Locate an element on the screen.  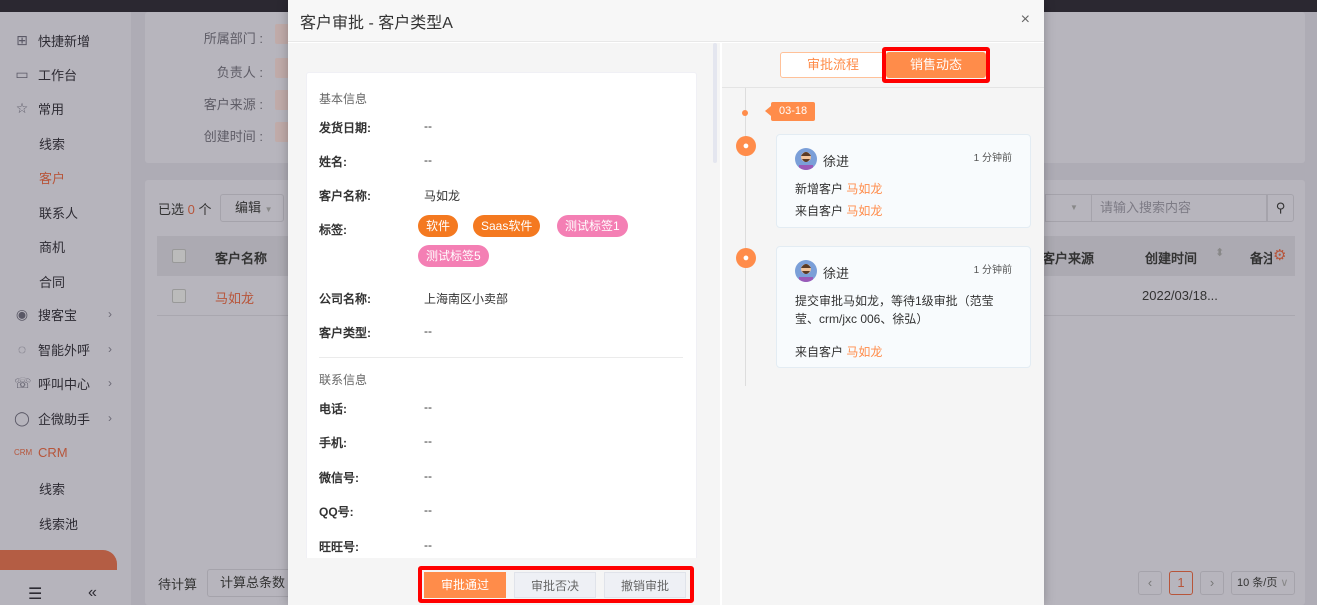
sidebar-item-label: 企微助手 is located at coordinates (64, 419).